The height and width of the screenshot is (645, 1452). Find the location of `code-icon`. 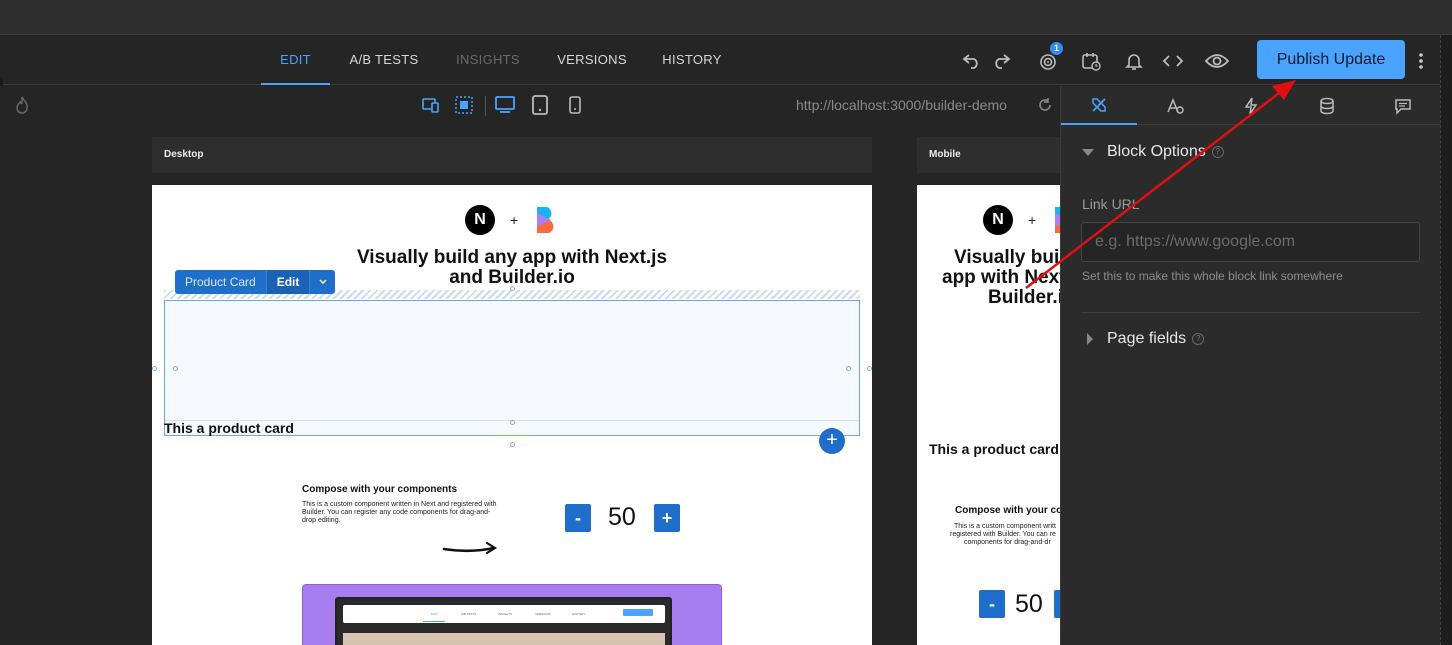

code-icon is located at coordinates (1173, 61).